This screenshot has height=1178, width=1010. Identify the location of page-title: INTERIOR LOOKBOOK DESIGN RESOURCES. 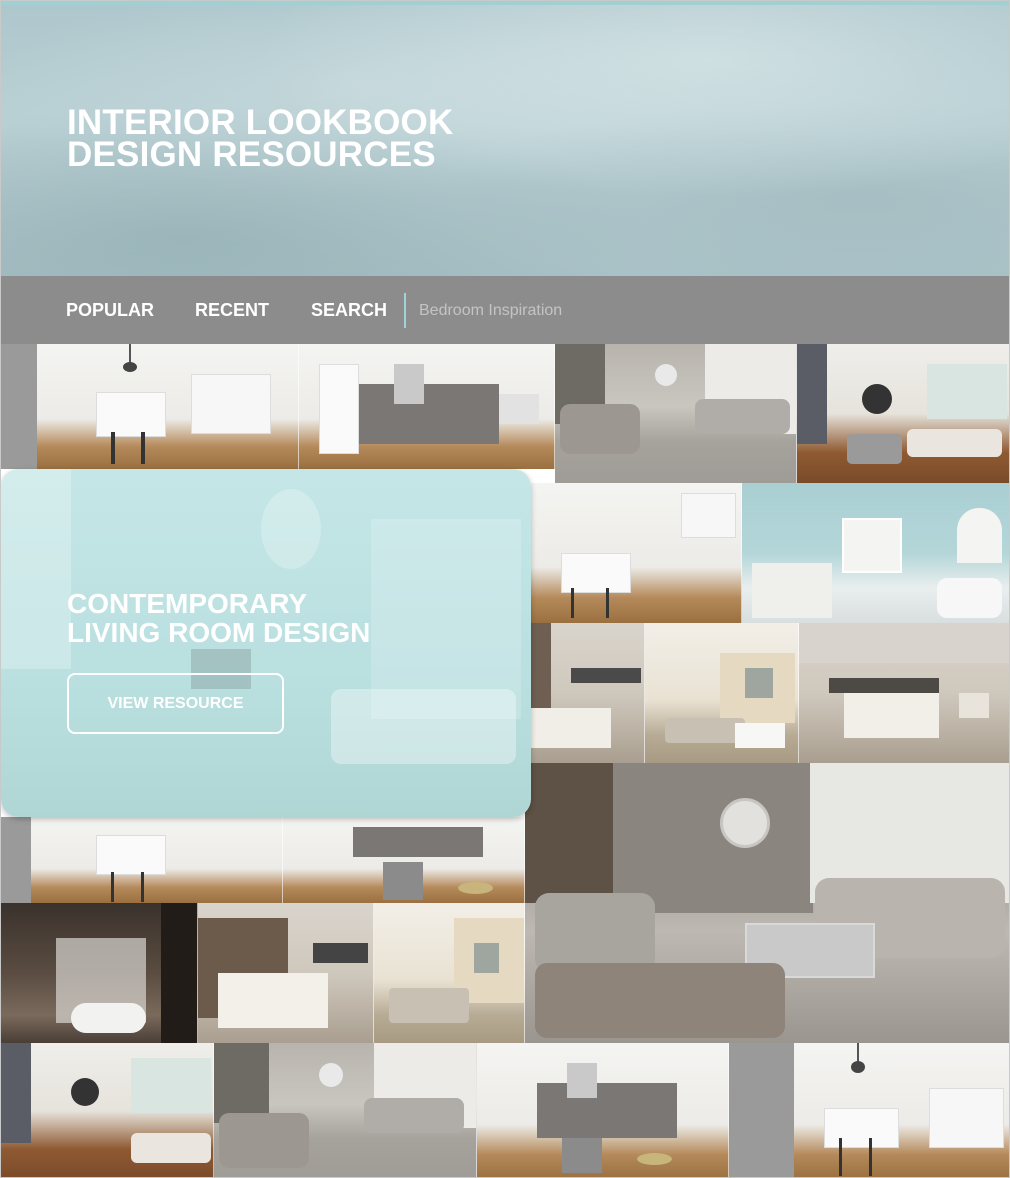
(260, 139).